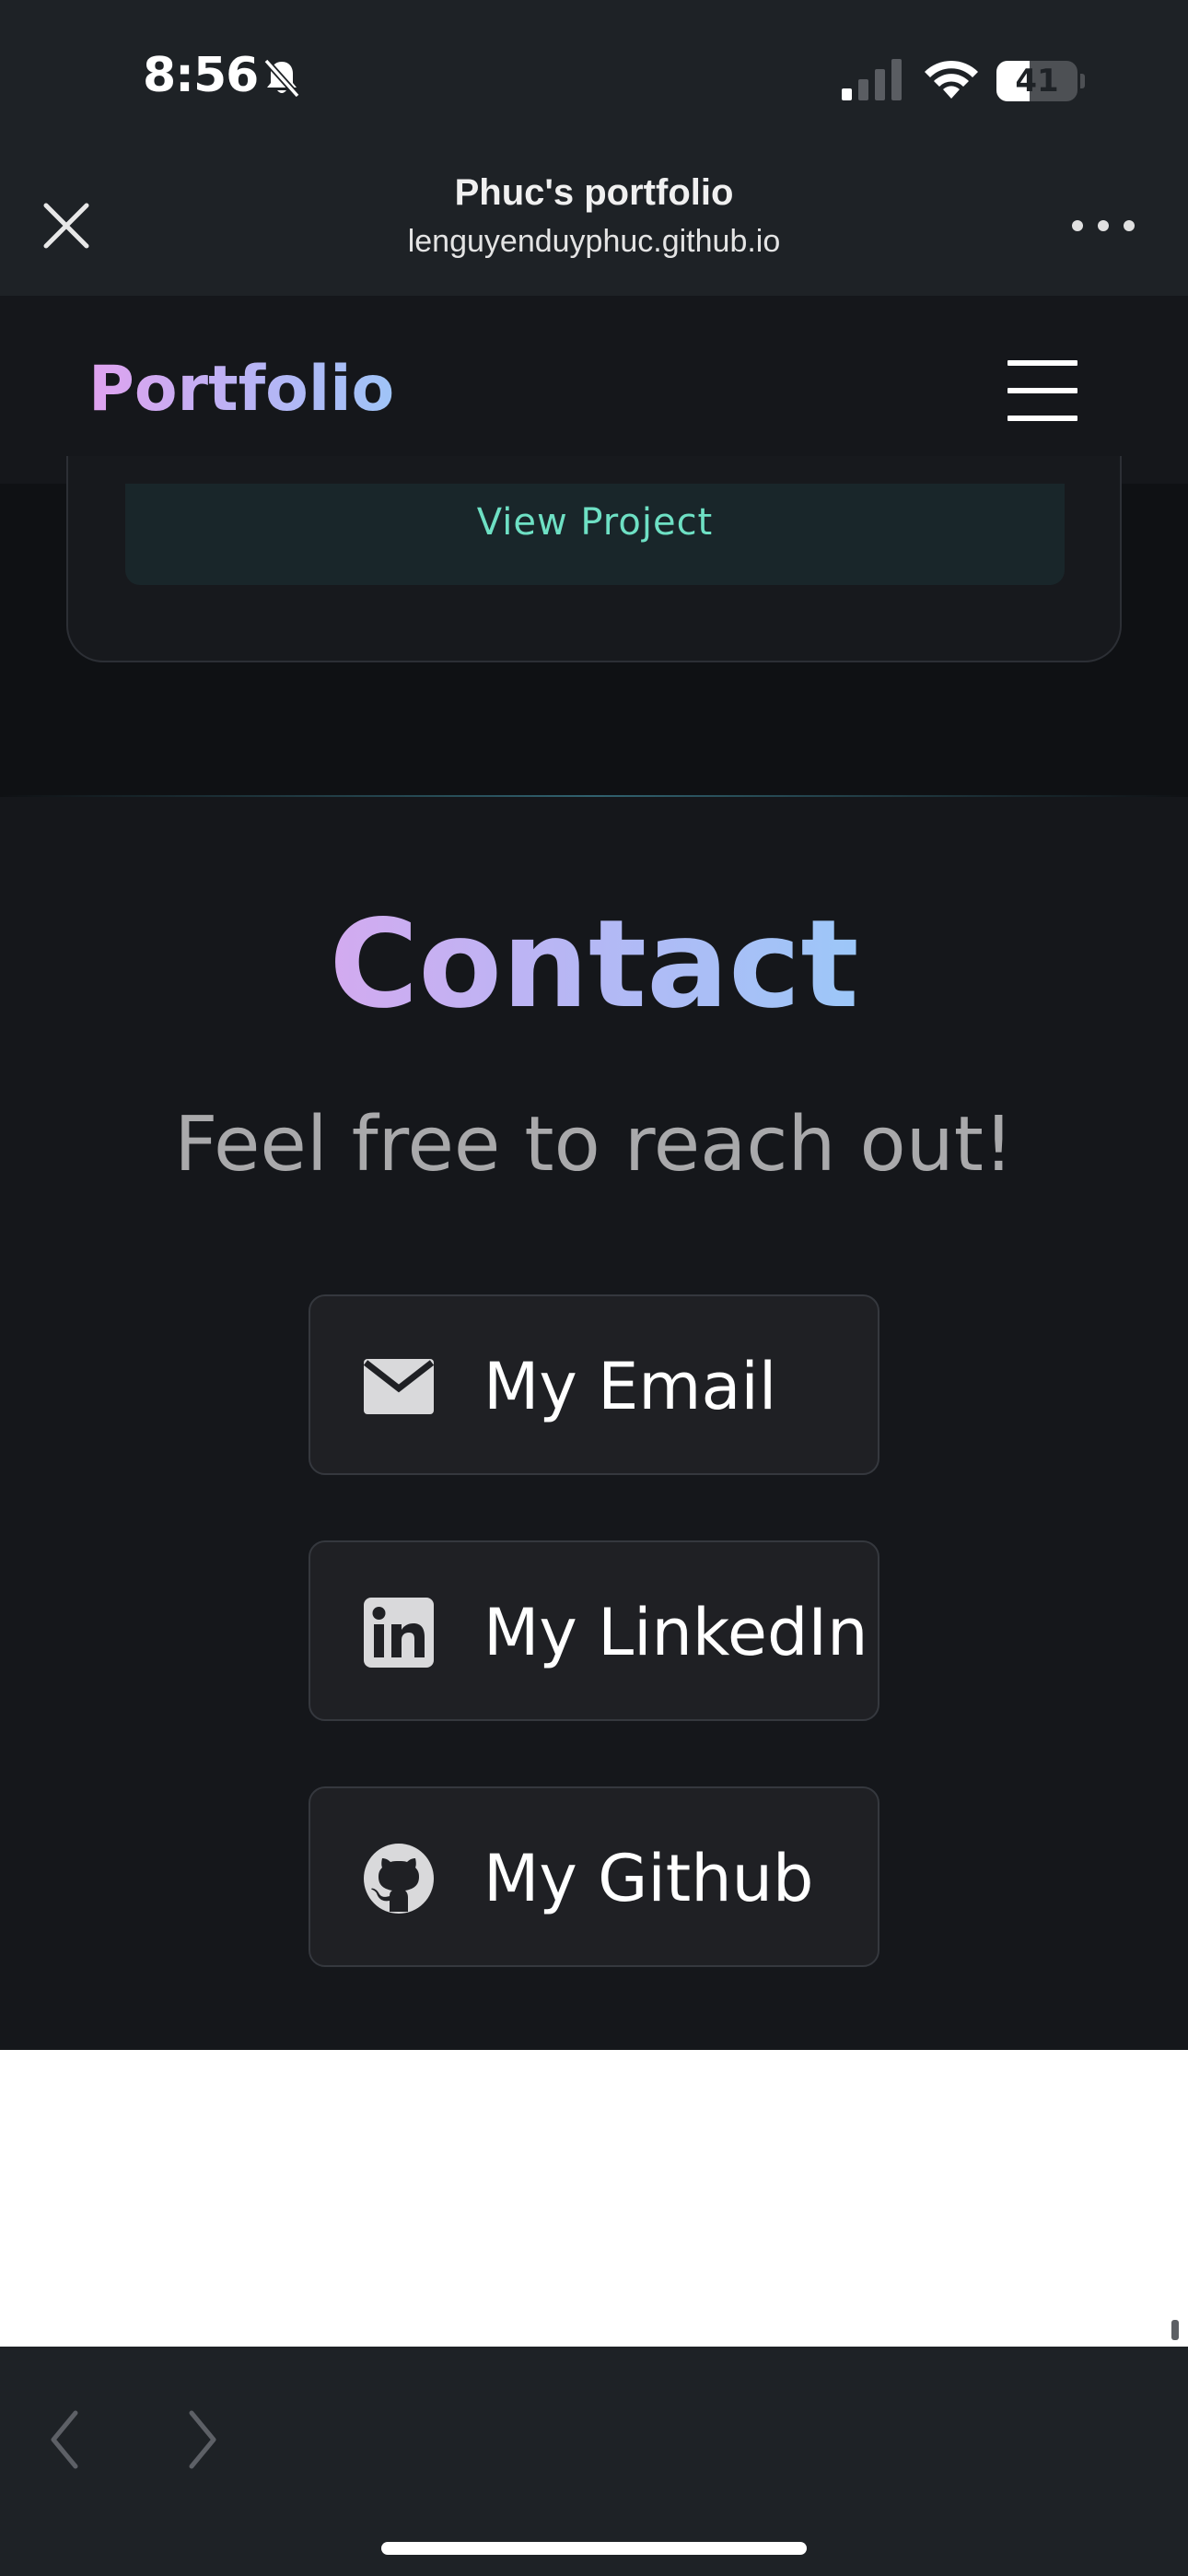  What do you see at coordinates (1175, 2330) in the screenshot?
I see `scrollbar` at bounding box center [1175, 2330].